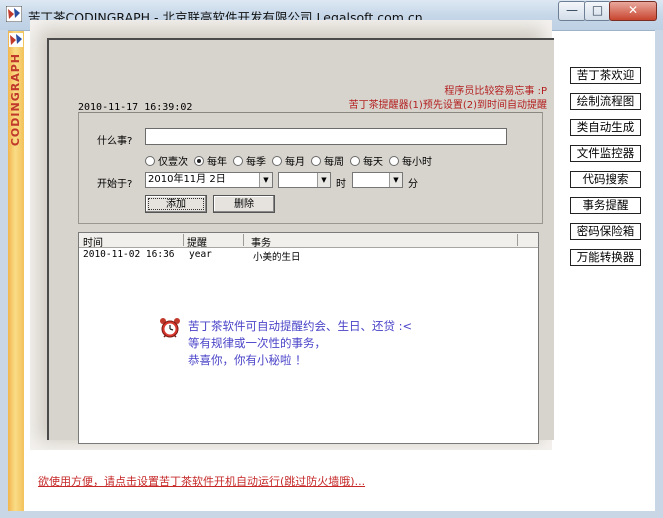  I want to click on nav-password-safe-button: 密码保险箱, so click(605, 231).